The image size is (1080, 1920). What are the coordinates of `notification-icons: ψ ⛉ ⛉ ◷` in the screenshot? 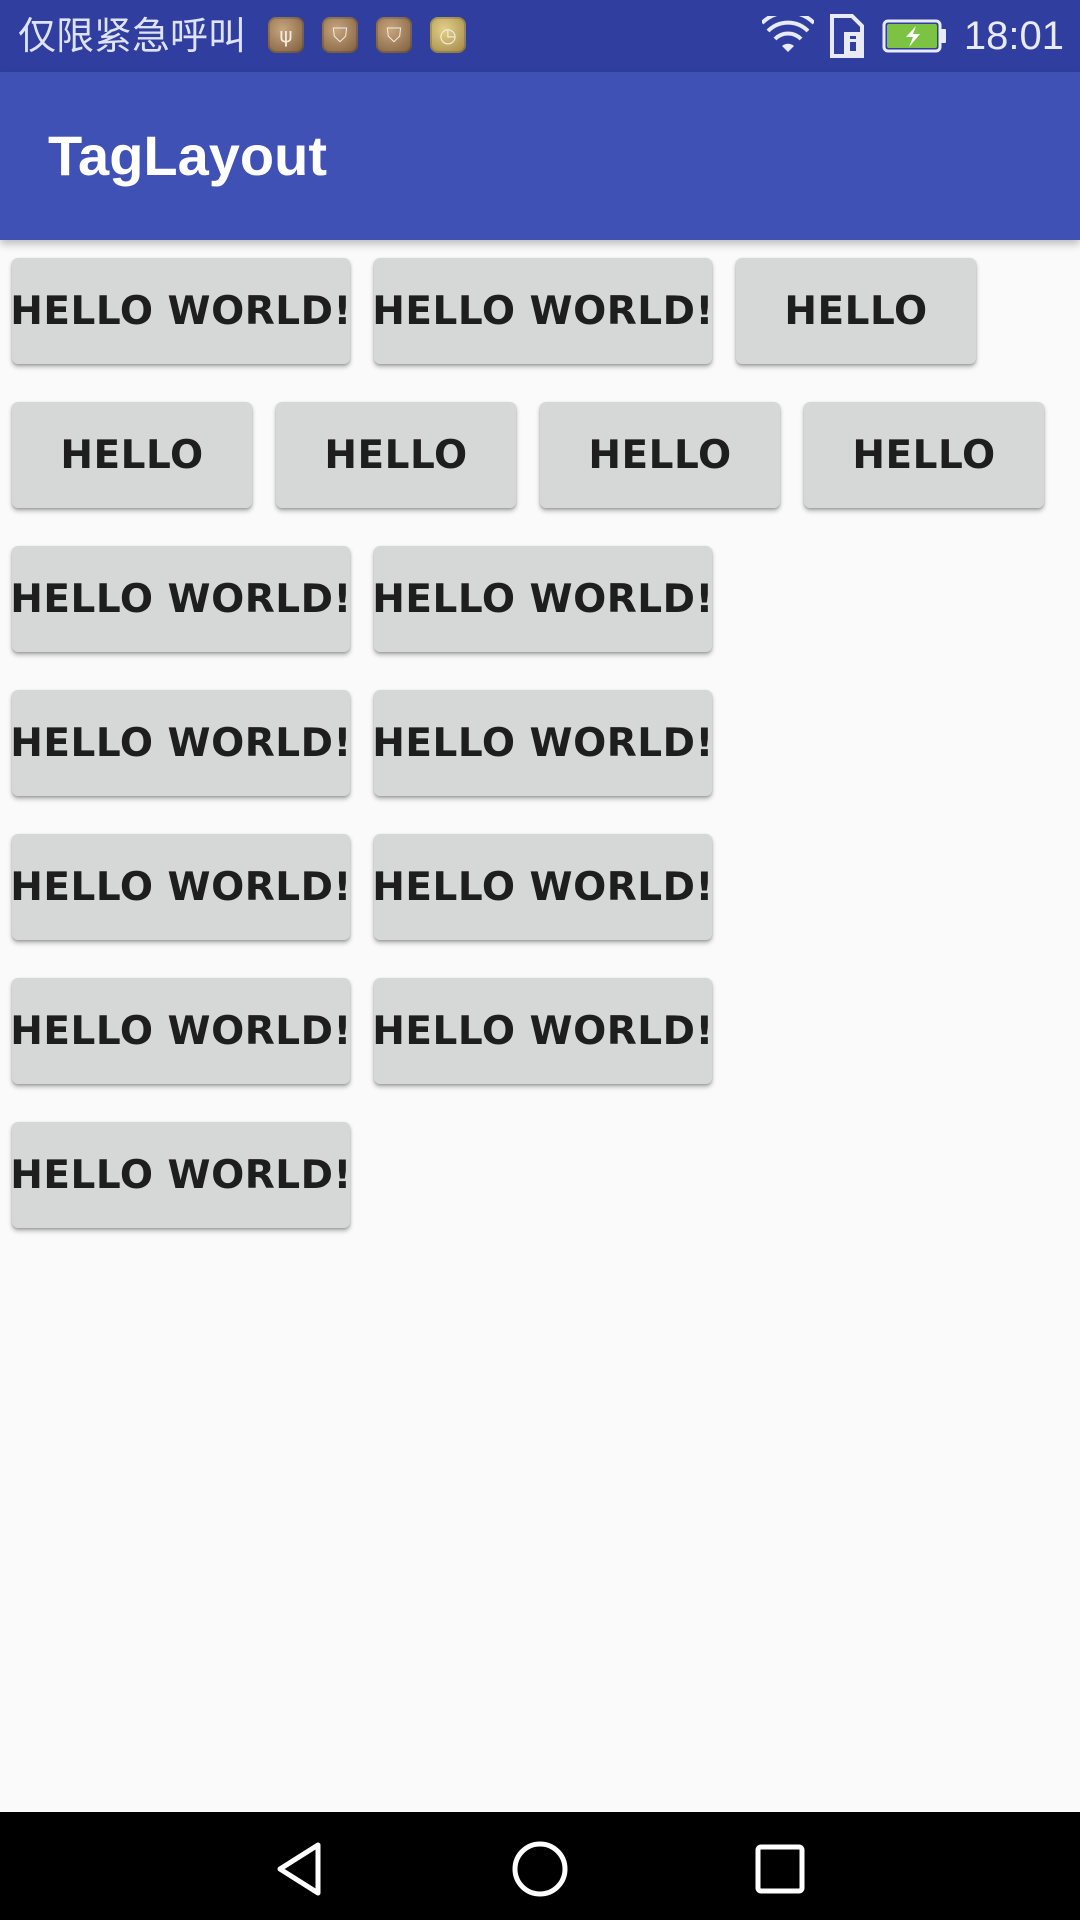 It's located at (367, 35).